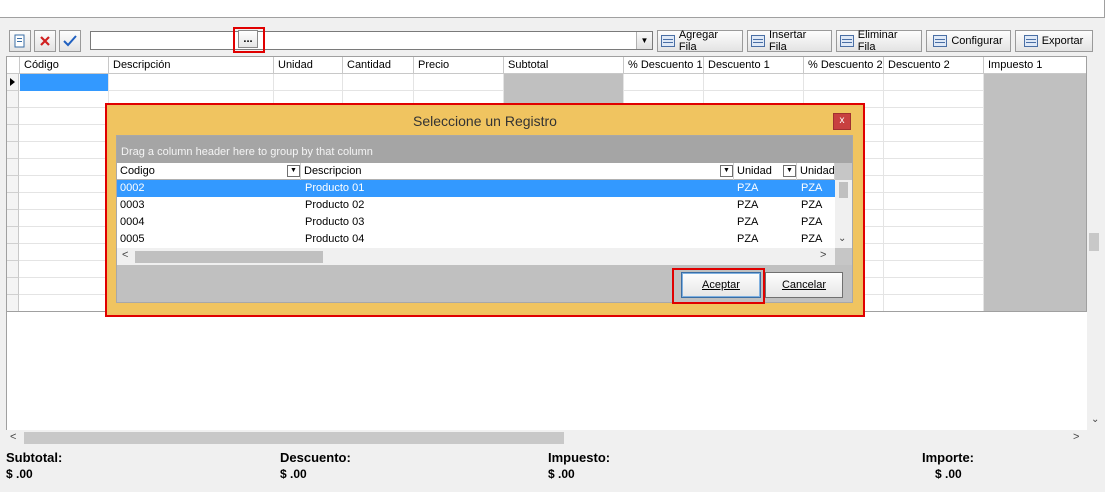 Image resolution: width=1105 pixels, height=492 pixels. What do you see at coordinates (843, 190) in the screenshot?
I see `record-vertical-thumb` at bounding box center [843, 190].